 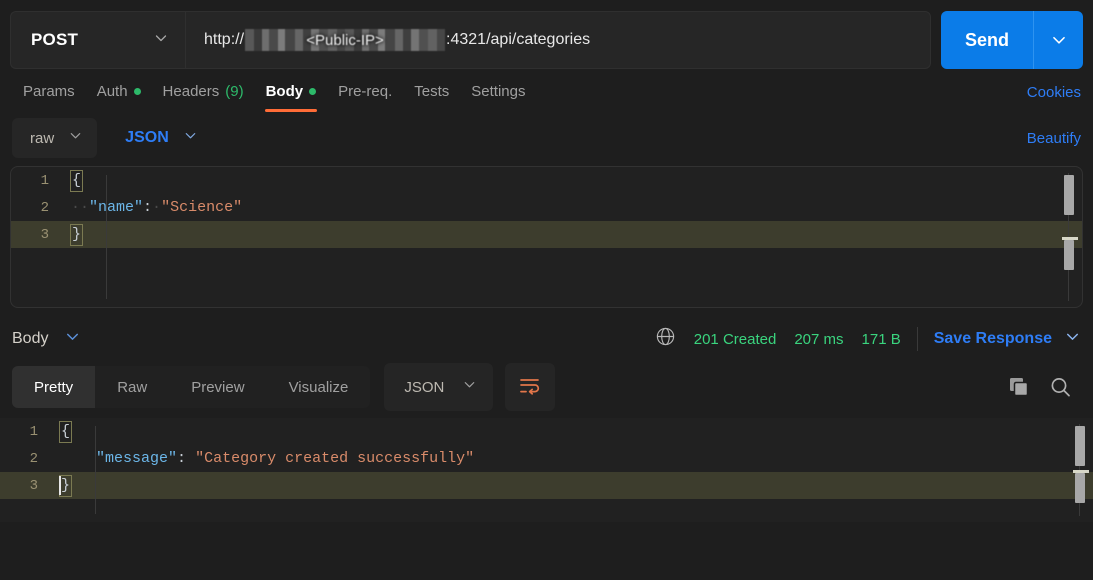 I want to click on tab-pretty: Pretty, so click(x=54, y=387).